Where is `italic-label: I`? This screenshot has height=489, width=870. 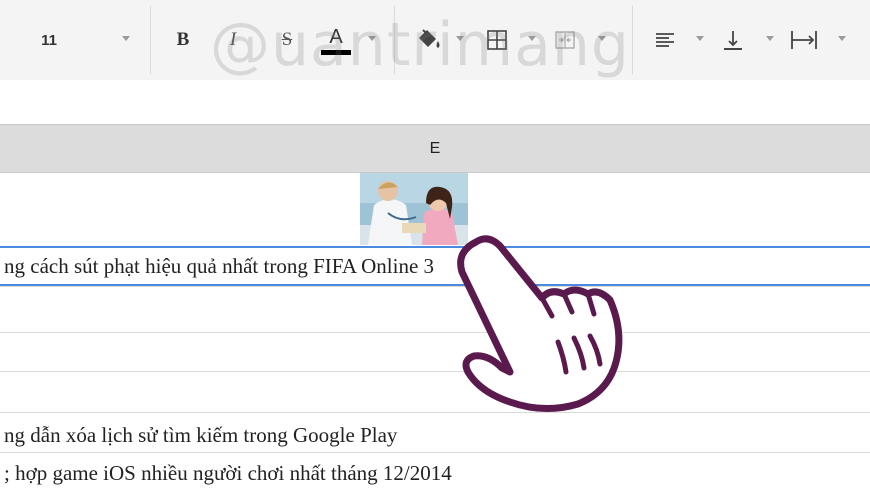
italic-label: I is located at coordinates (233, 39).